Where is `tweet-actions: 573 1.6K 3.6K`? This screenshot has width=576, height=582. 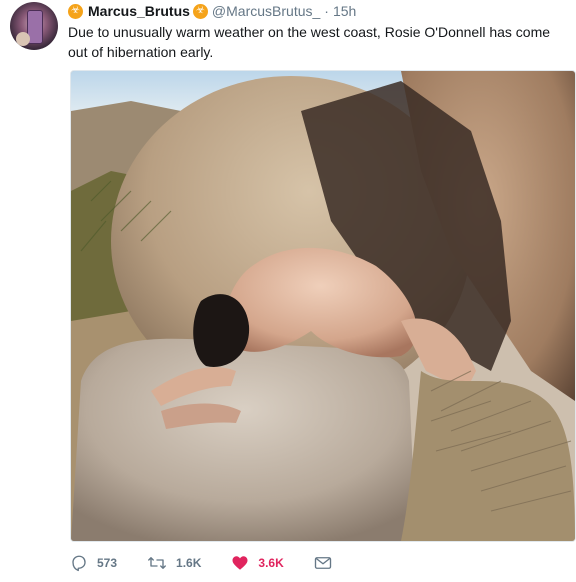 tweet-actions: 573 1.6K 3.6K is located at coordinates (220, 563).